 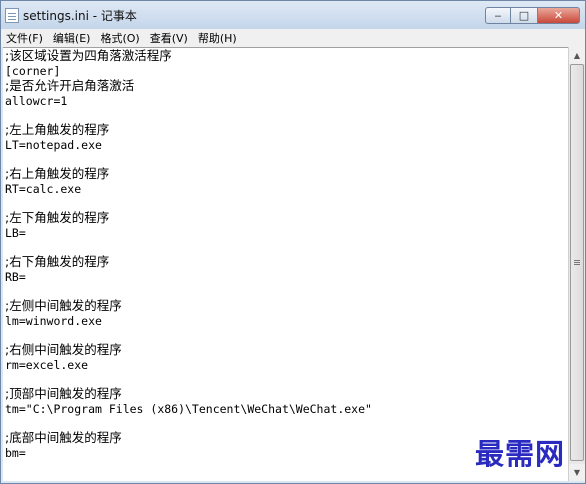 I want to click on maximize-button: □, so click(x=524, y=15).